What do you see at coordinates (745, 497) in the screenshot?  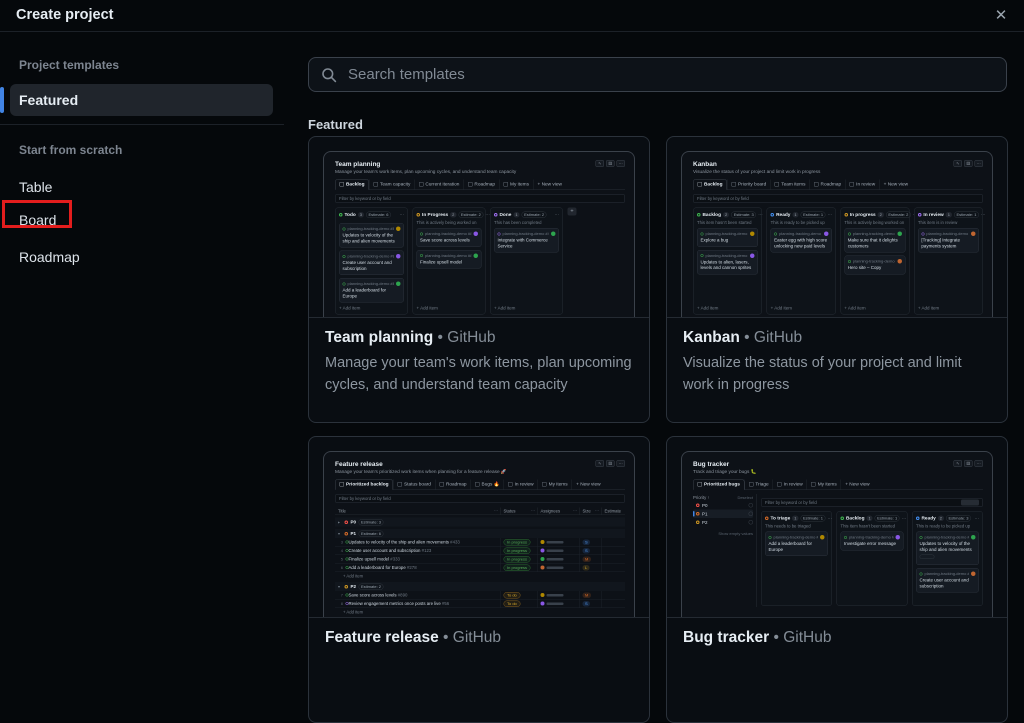 I see `preview-panel-action: Deselect` at bounding box center [745, 497].